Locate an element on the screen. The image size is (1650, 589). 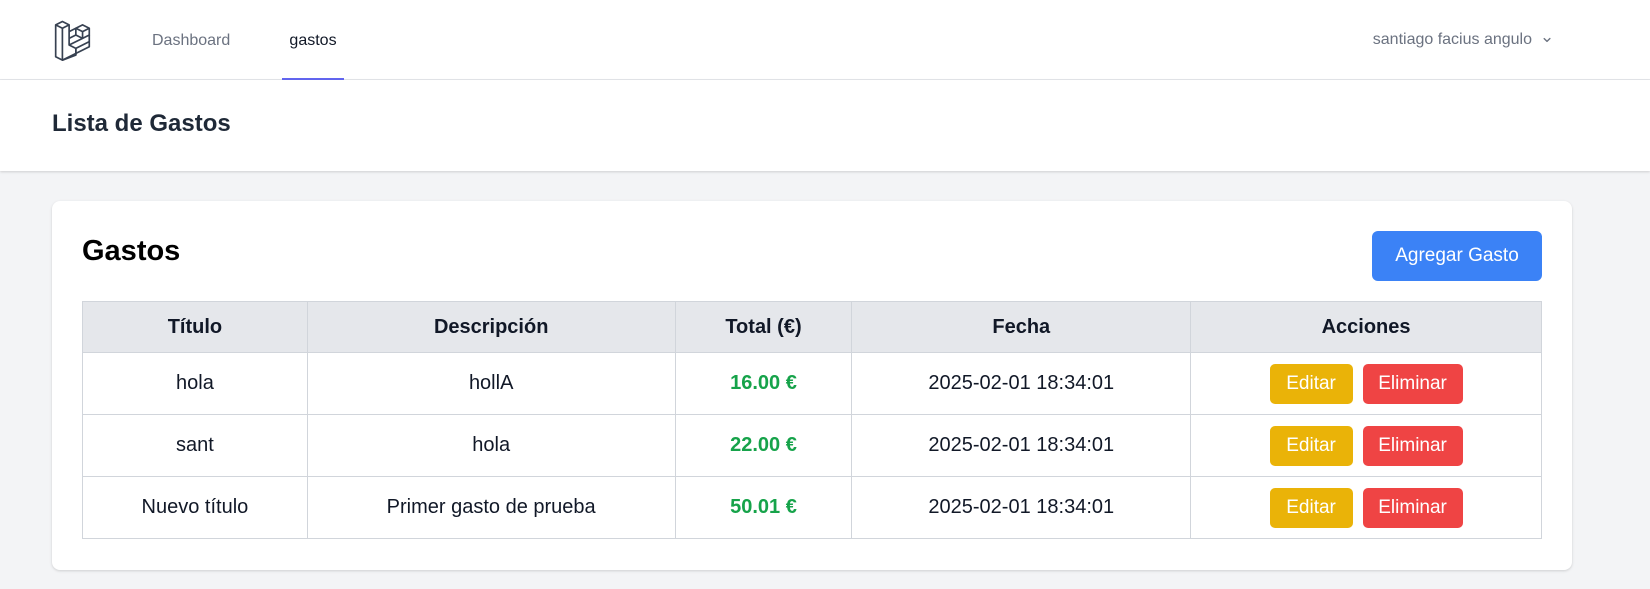
column-header-titulo: Título is located at coordinates (195, 327).